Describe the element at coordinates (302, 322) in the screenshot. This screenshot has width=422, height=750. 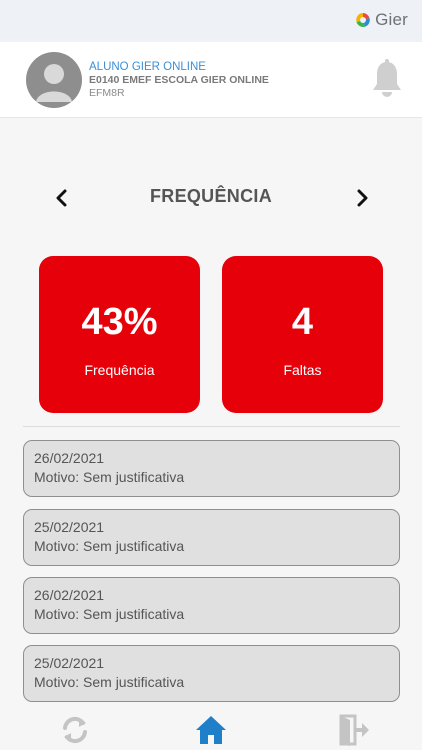
I see `absences-value: 4` at that location.